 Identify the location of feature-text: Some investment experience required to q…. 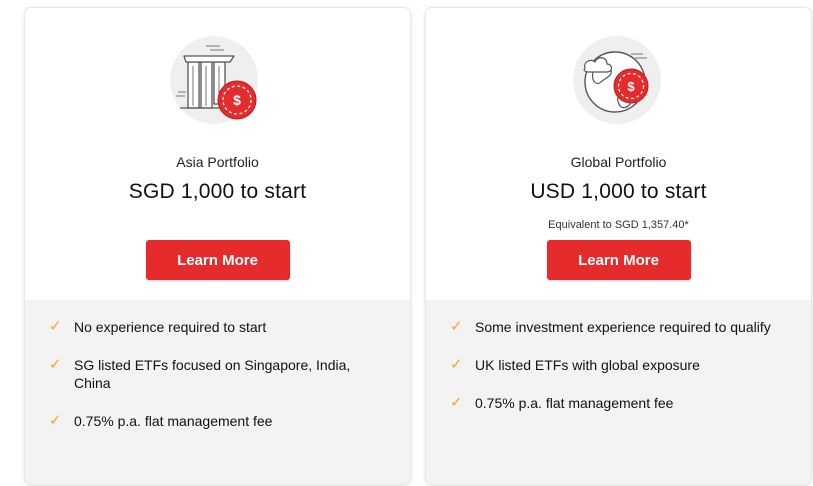
(623, 327).